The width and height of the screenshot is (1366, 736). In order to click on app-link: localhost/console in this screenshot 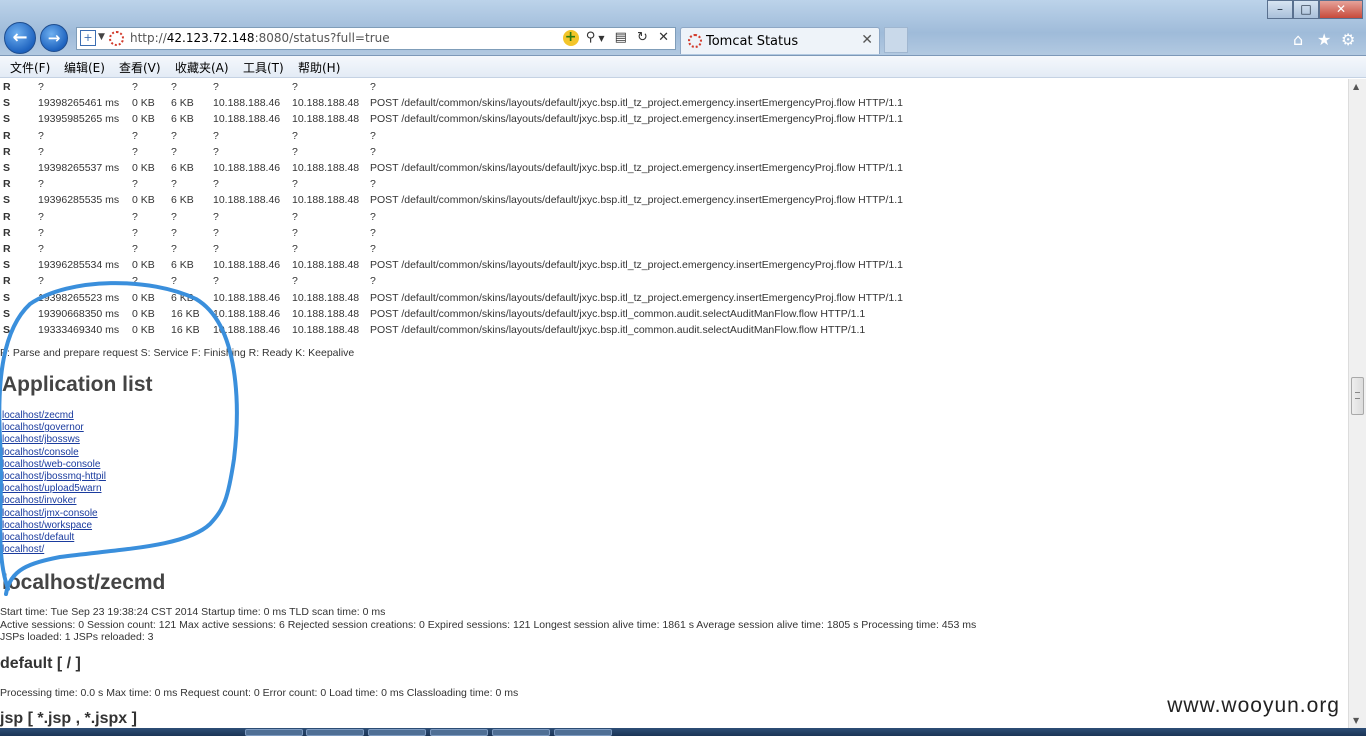, I will do `click(54, 453)`.